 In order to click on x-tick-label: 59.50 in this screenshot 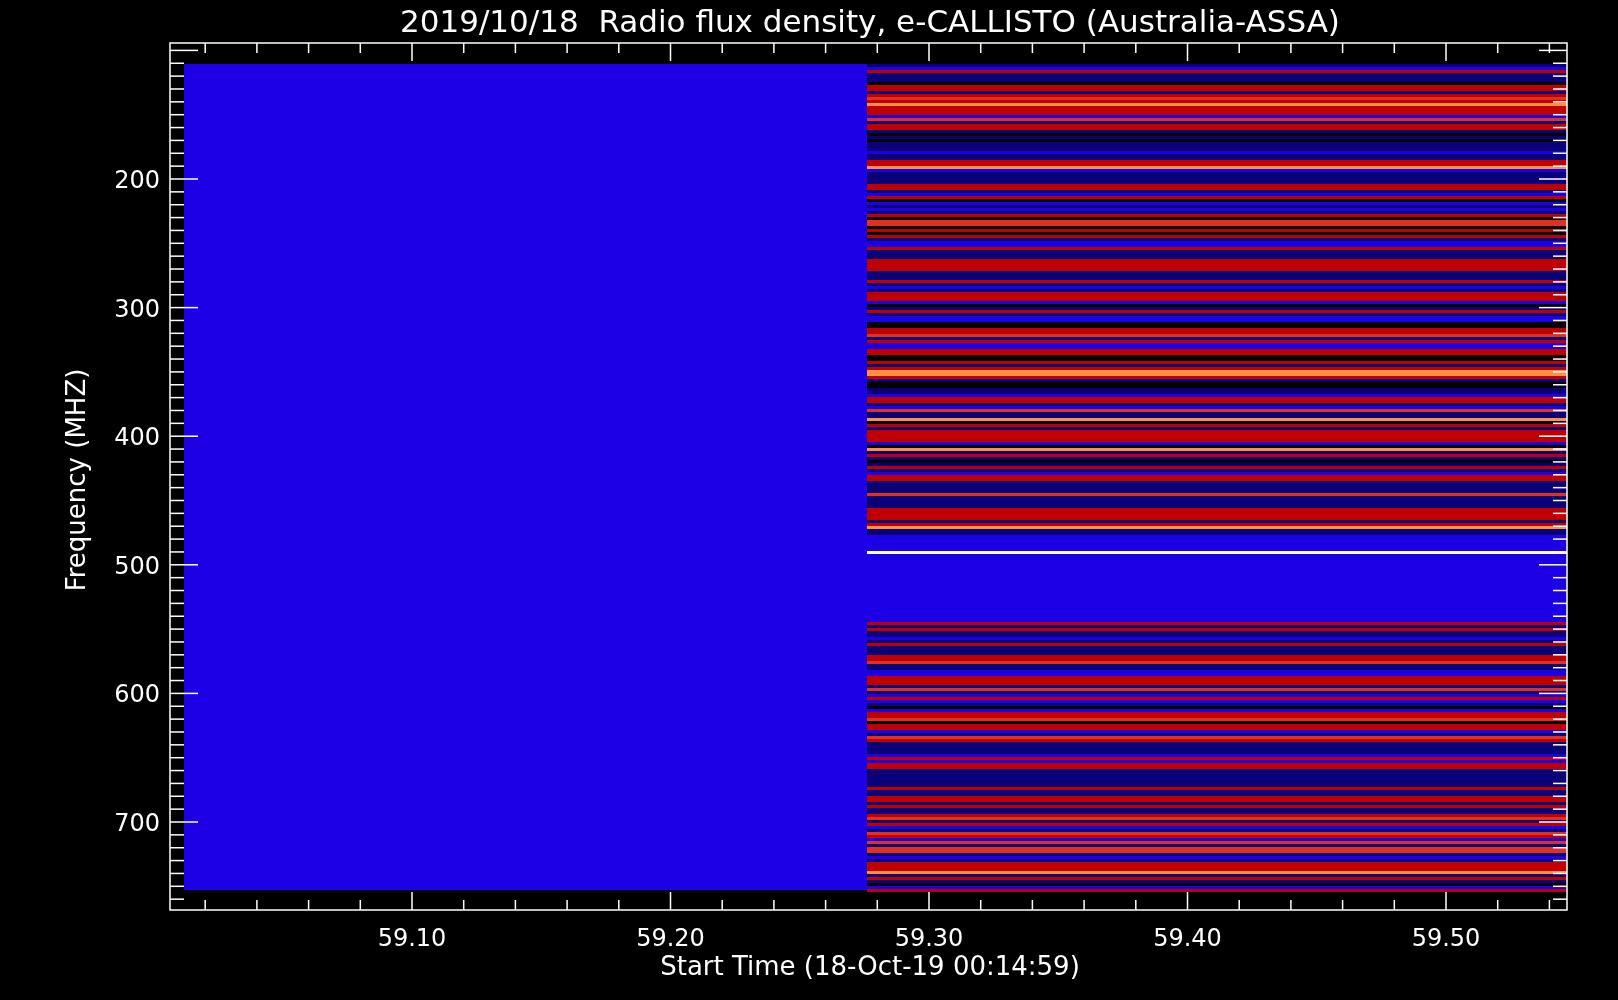, I will do `click(1446, 938)`.